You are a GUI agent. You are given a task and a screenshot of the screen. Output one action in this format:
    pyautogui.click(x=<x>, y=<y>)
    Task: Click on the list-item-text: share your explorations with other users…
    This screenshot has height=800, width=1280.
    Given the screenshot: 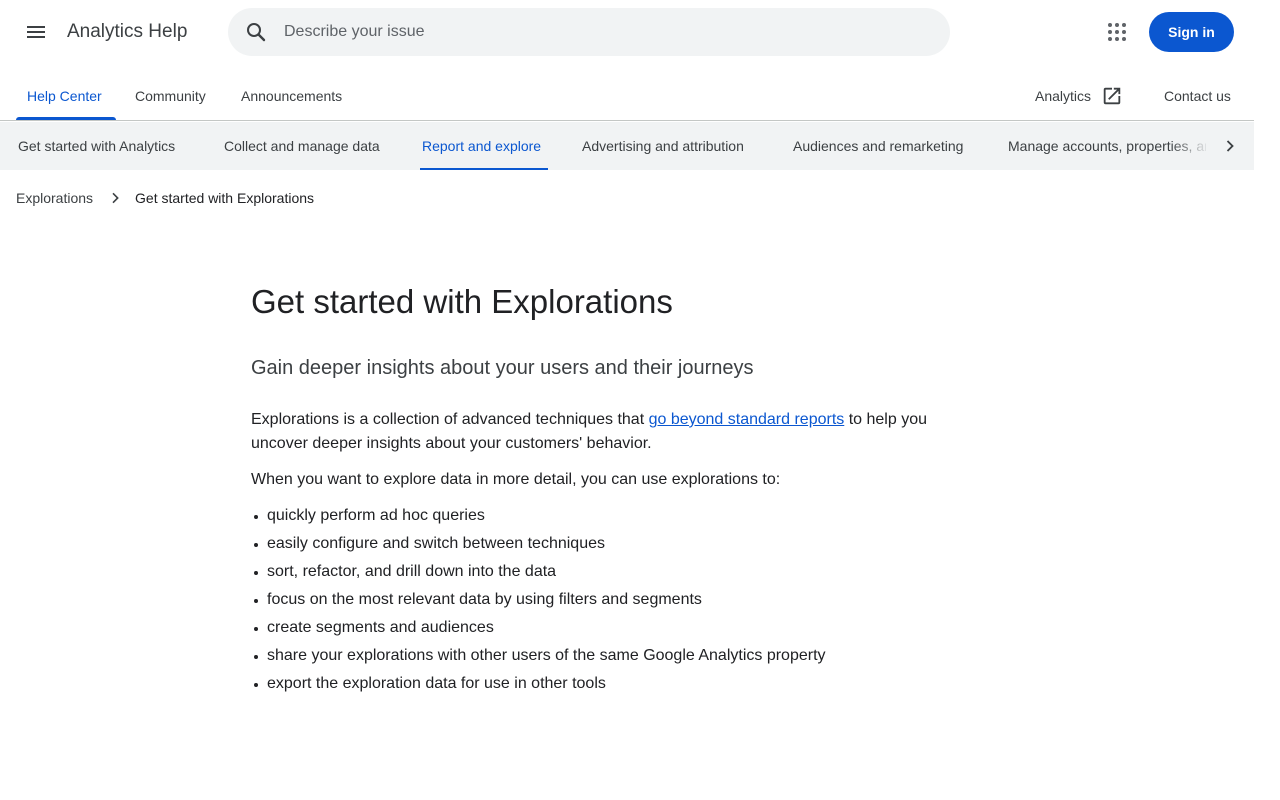 What is the action you would take?
    pyautogui.click(x=546, y=655)
    